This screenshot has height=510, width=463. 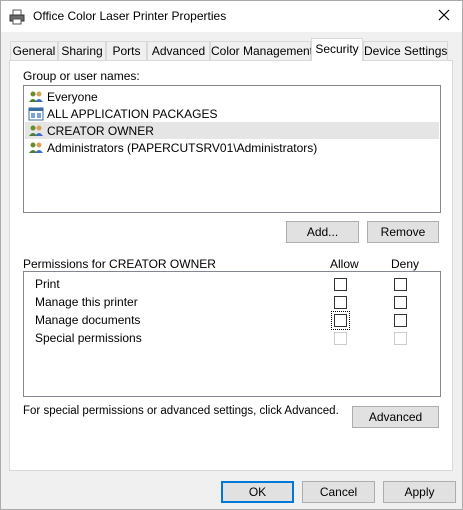 What do you see at coordinates (178, 50) in the screenshot?
I see `tab-advanced: Advanced` at bounding box center [178, 50].